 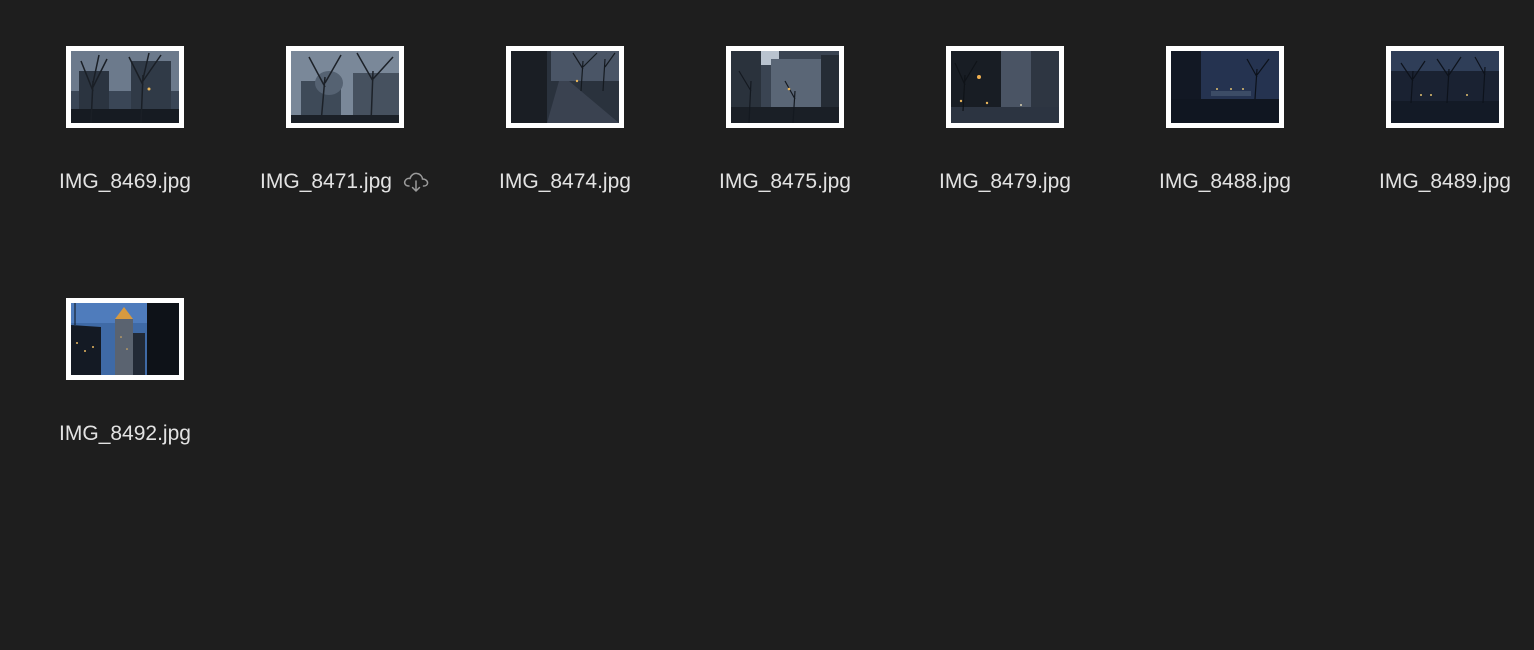 I want to click on file-item: IMG_8488.jpg, so click(x=1225, y=100).